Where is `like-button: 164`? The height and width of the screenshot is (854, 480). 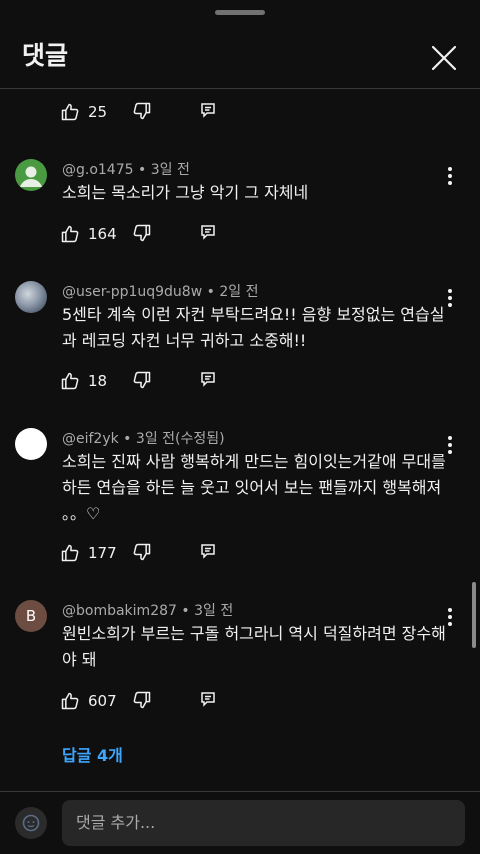
like-button: 164 is located at coordinates (88, 234).